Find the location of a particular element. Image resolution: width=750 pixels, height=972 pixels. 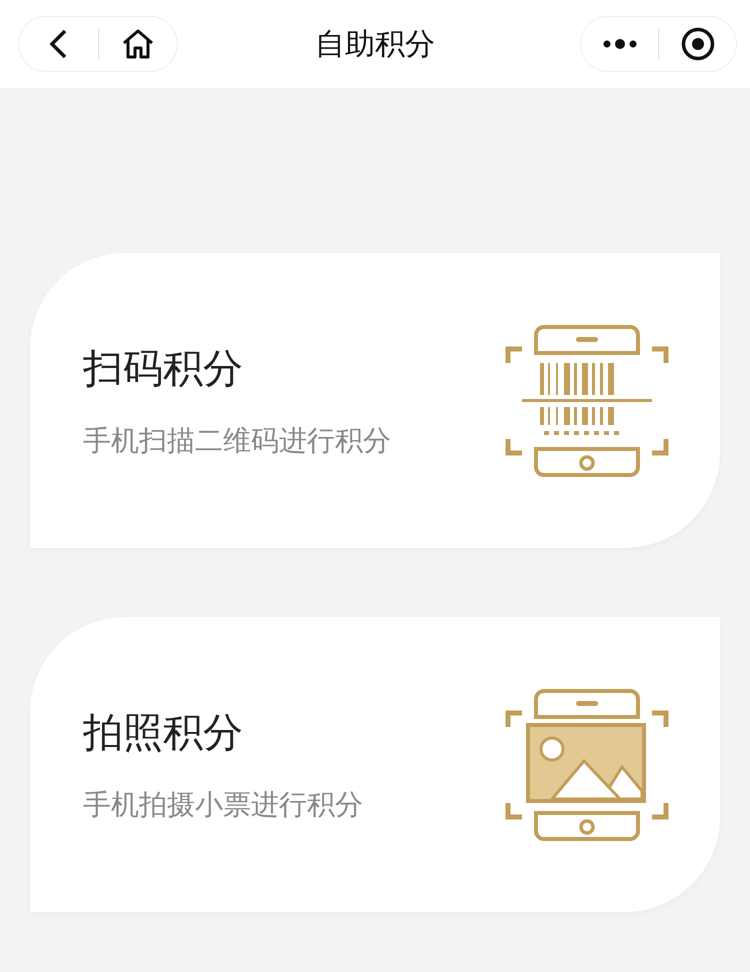

more-icon is located at coordinates (619, 44).